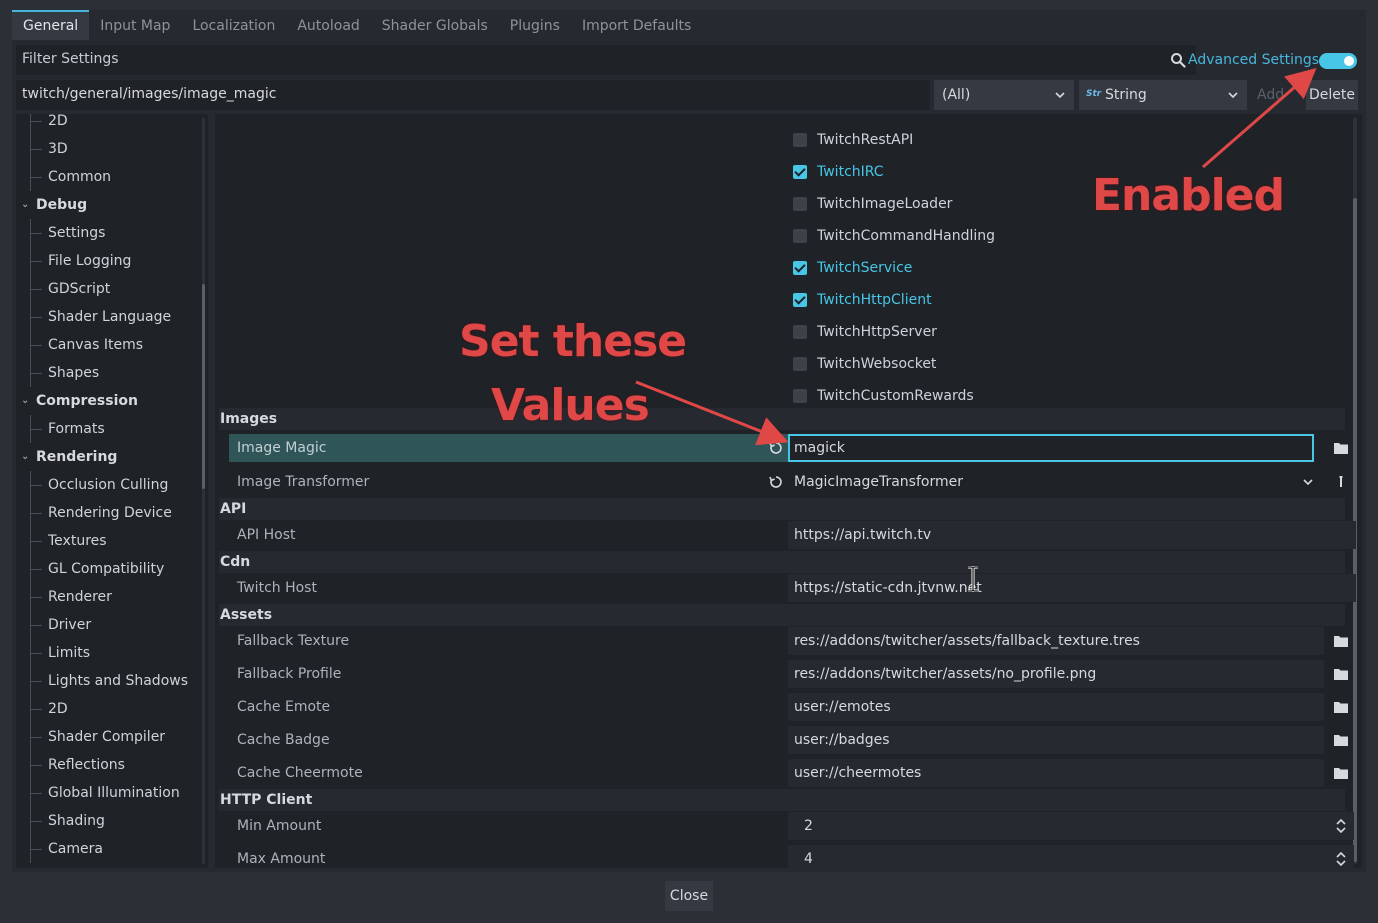  Describe the element at coordinates (109, 373) in the screenshot. I see `sidebar-item-shapes: Shapes` at that location.